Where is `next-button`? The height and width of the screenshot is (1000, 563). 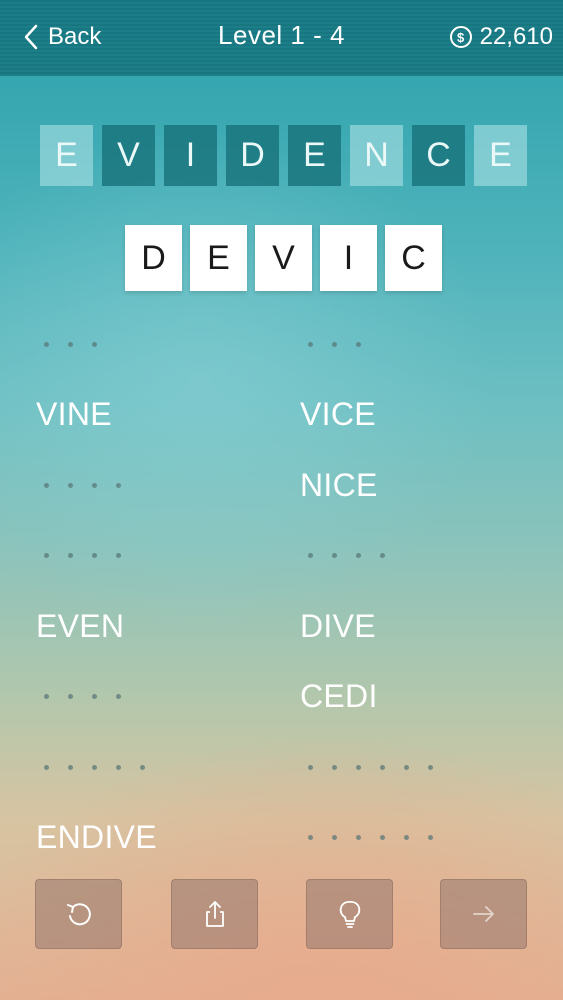 next-button is located at coordinates (483, 914).